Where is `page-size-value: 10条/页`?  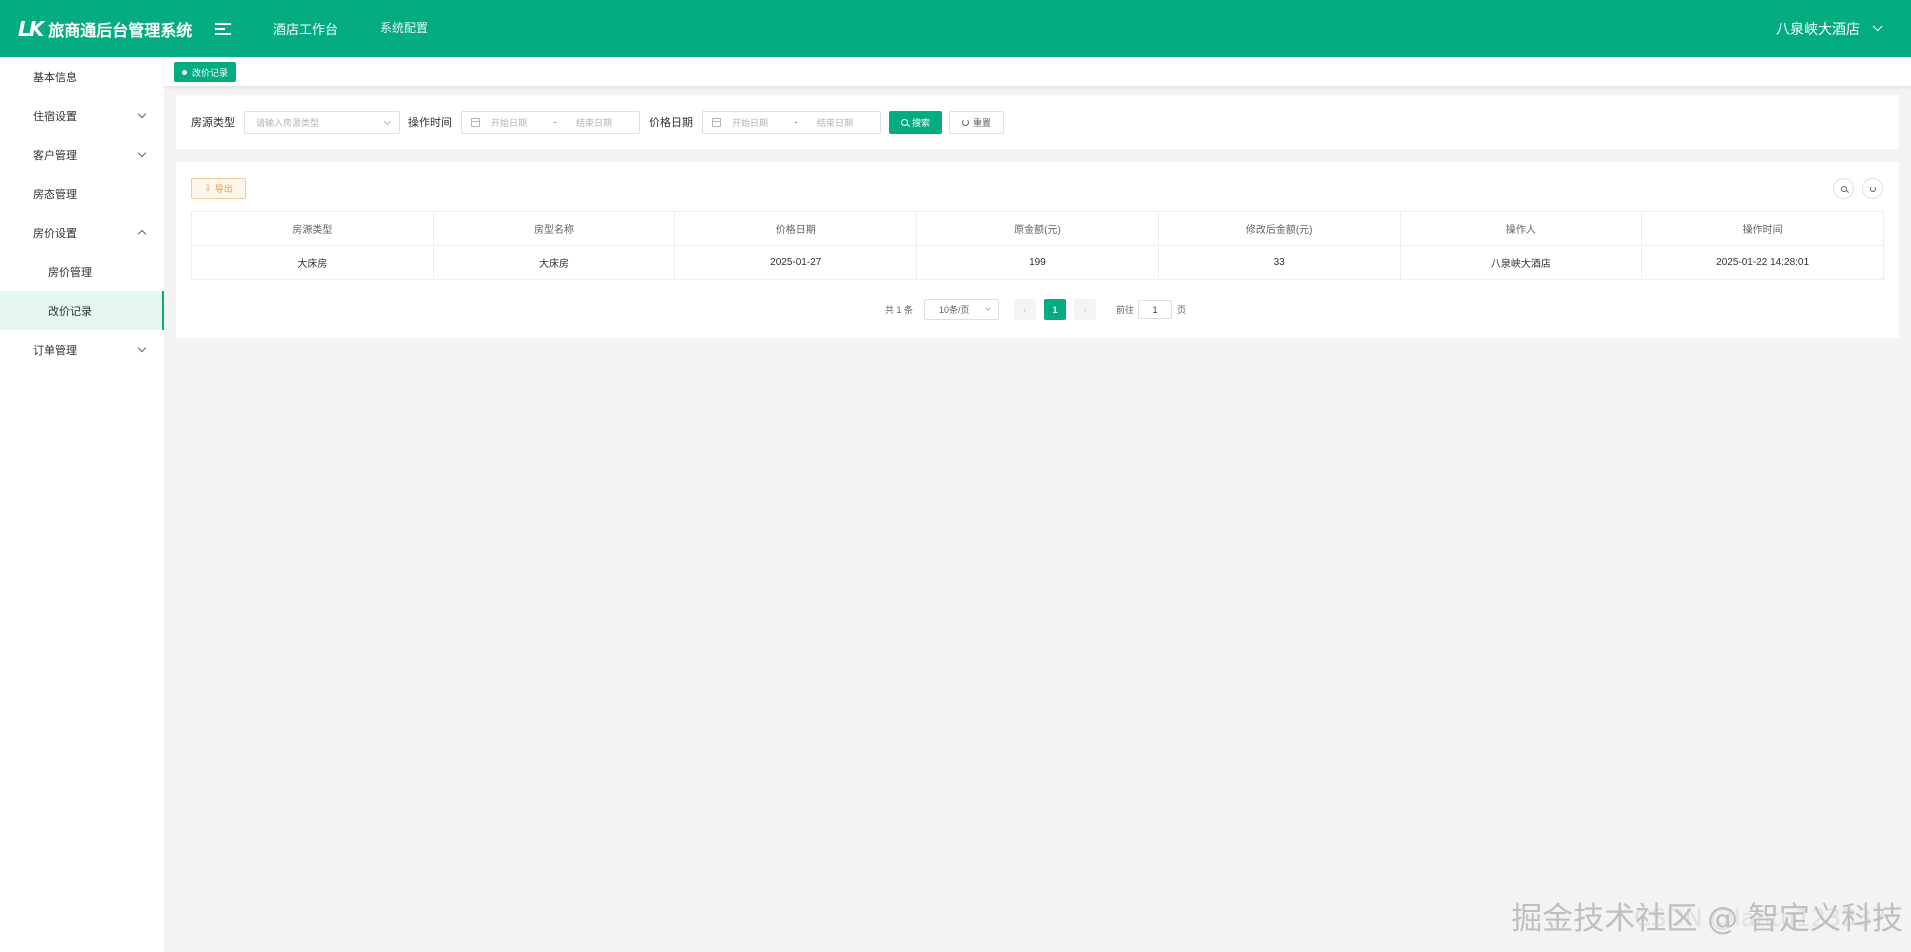 page-size-value: 10条/页 is located at coordinates (954, 310).